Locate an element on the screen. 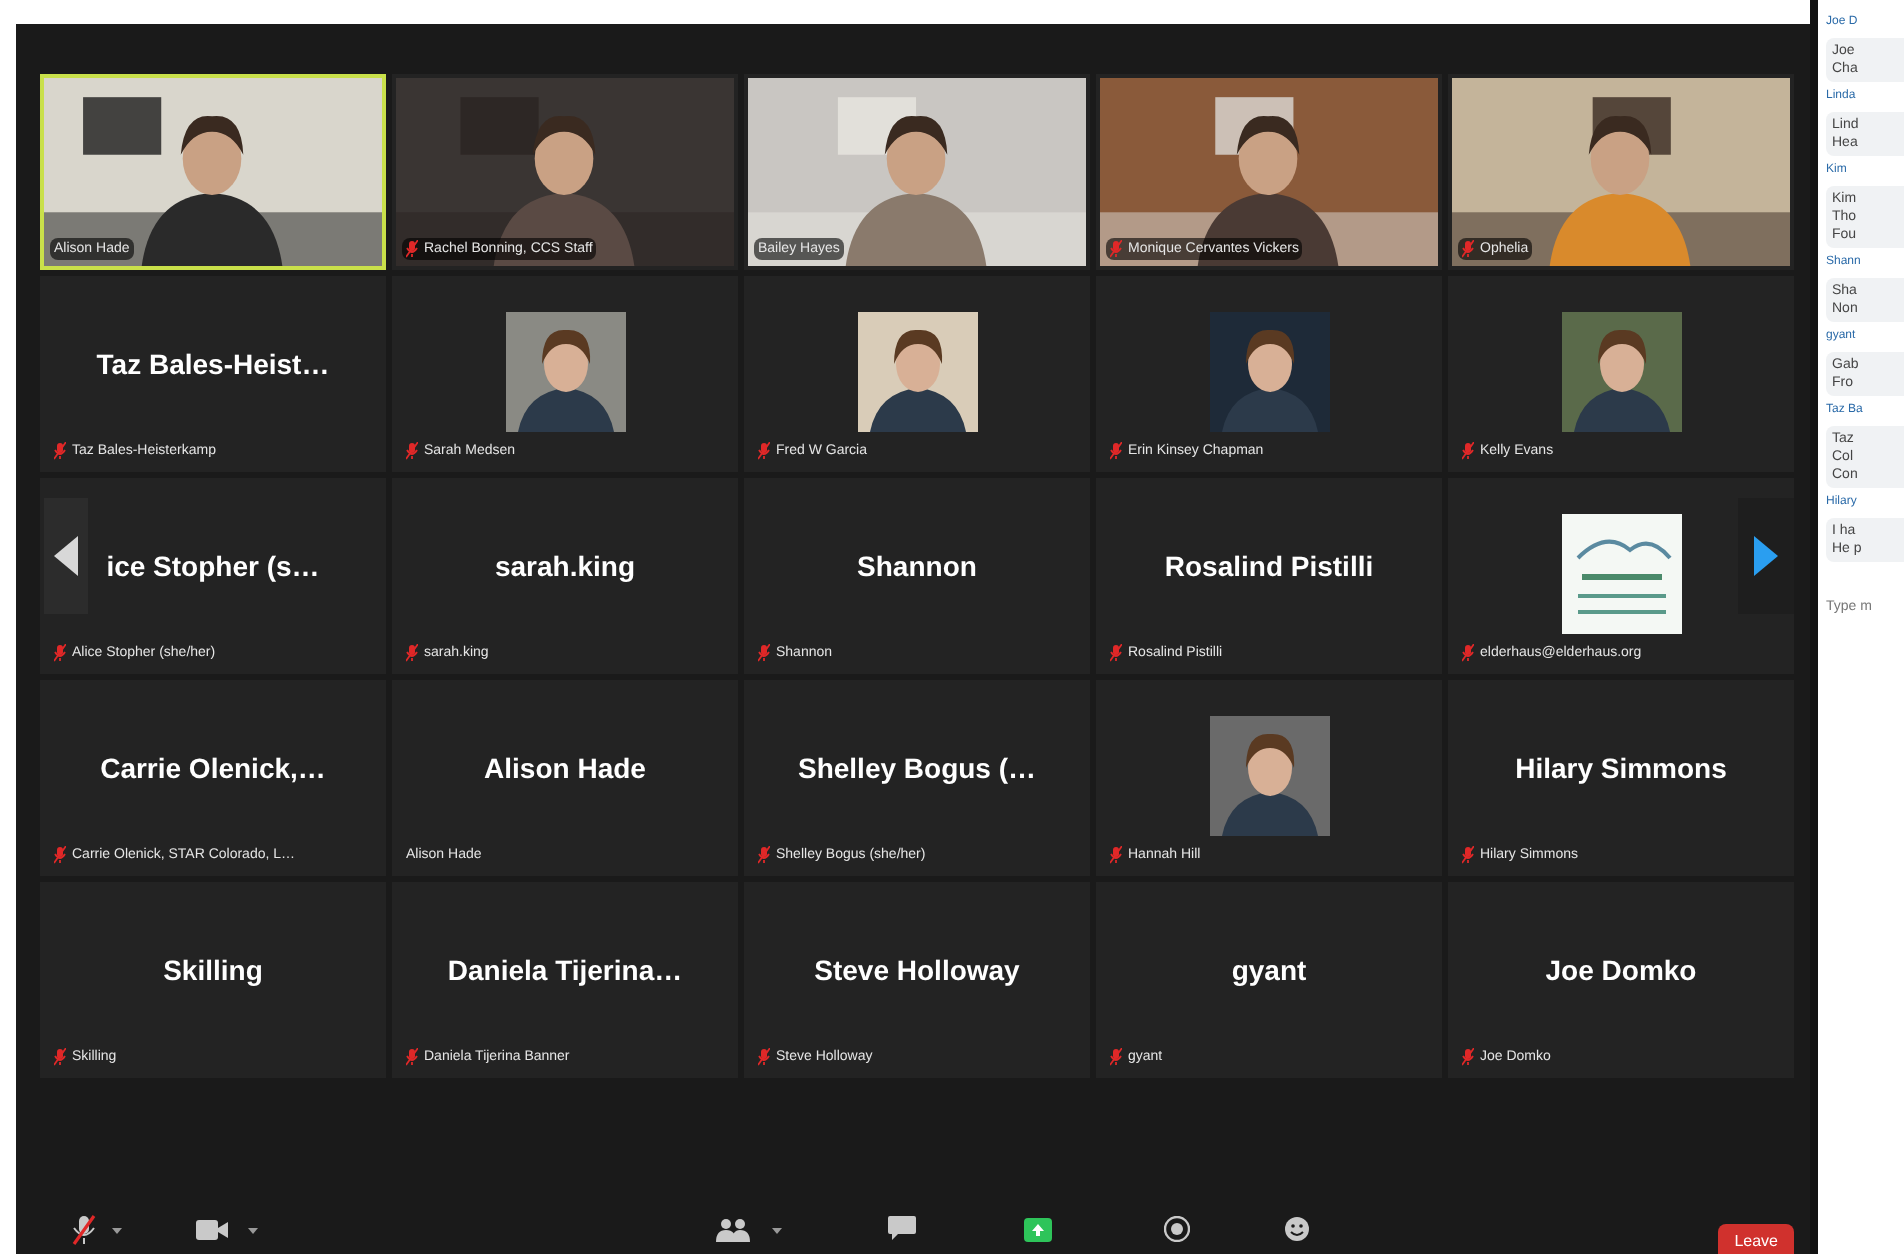 This screenshot has width=1904, height=1254. right-arrow-icon is located at coordinates (1766, 556).